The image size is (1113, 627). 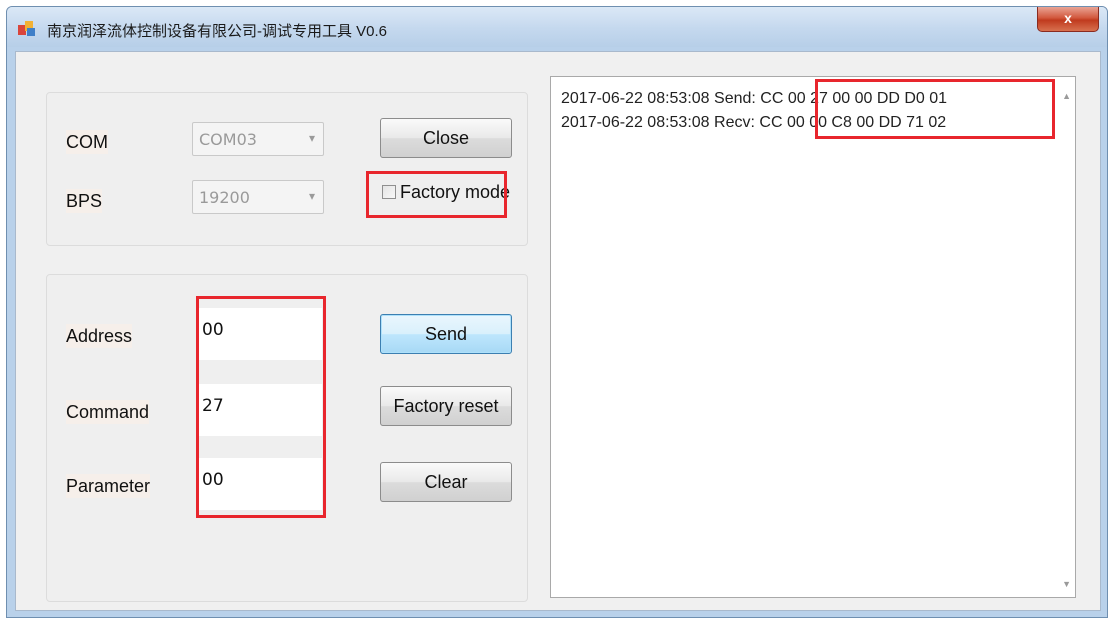 I want to click on title-bar: 南京润泽流体控制设备有限公司-调试专用工具 V0.6 x, so click(x=557, y=27).